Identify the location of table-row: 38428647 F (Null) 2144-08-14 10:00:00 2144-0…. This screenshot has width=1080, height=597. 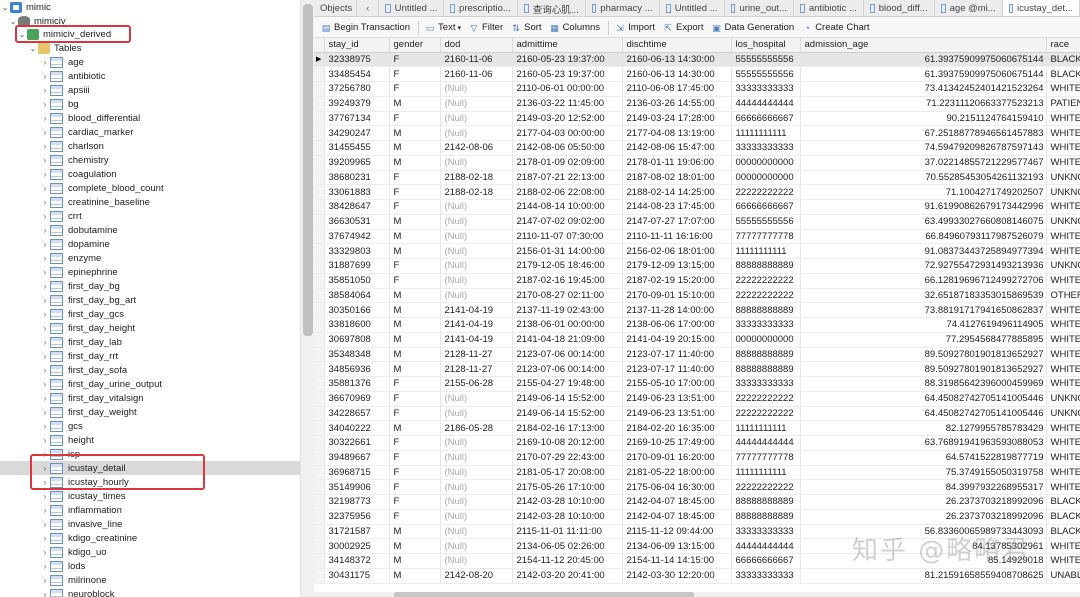
(697, 207).